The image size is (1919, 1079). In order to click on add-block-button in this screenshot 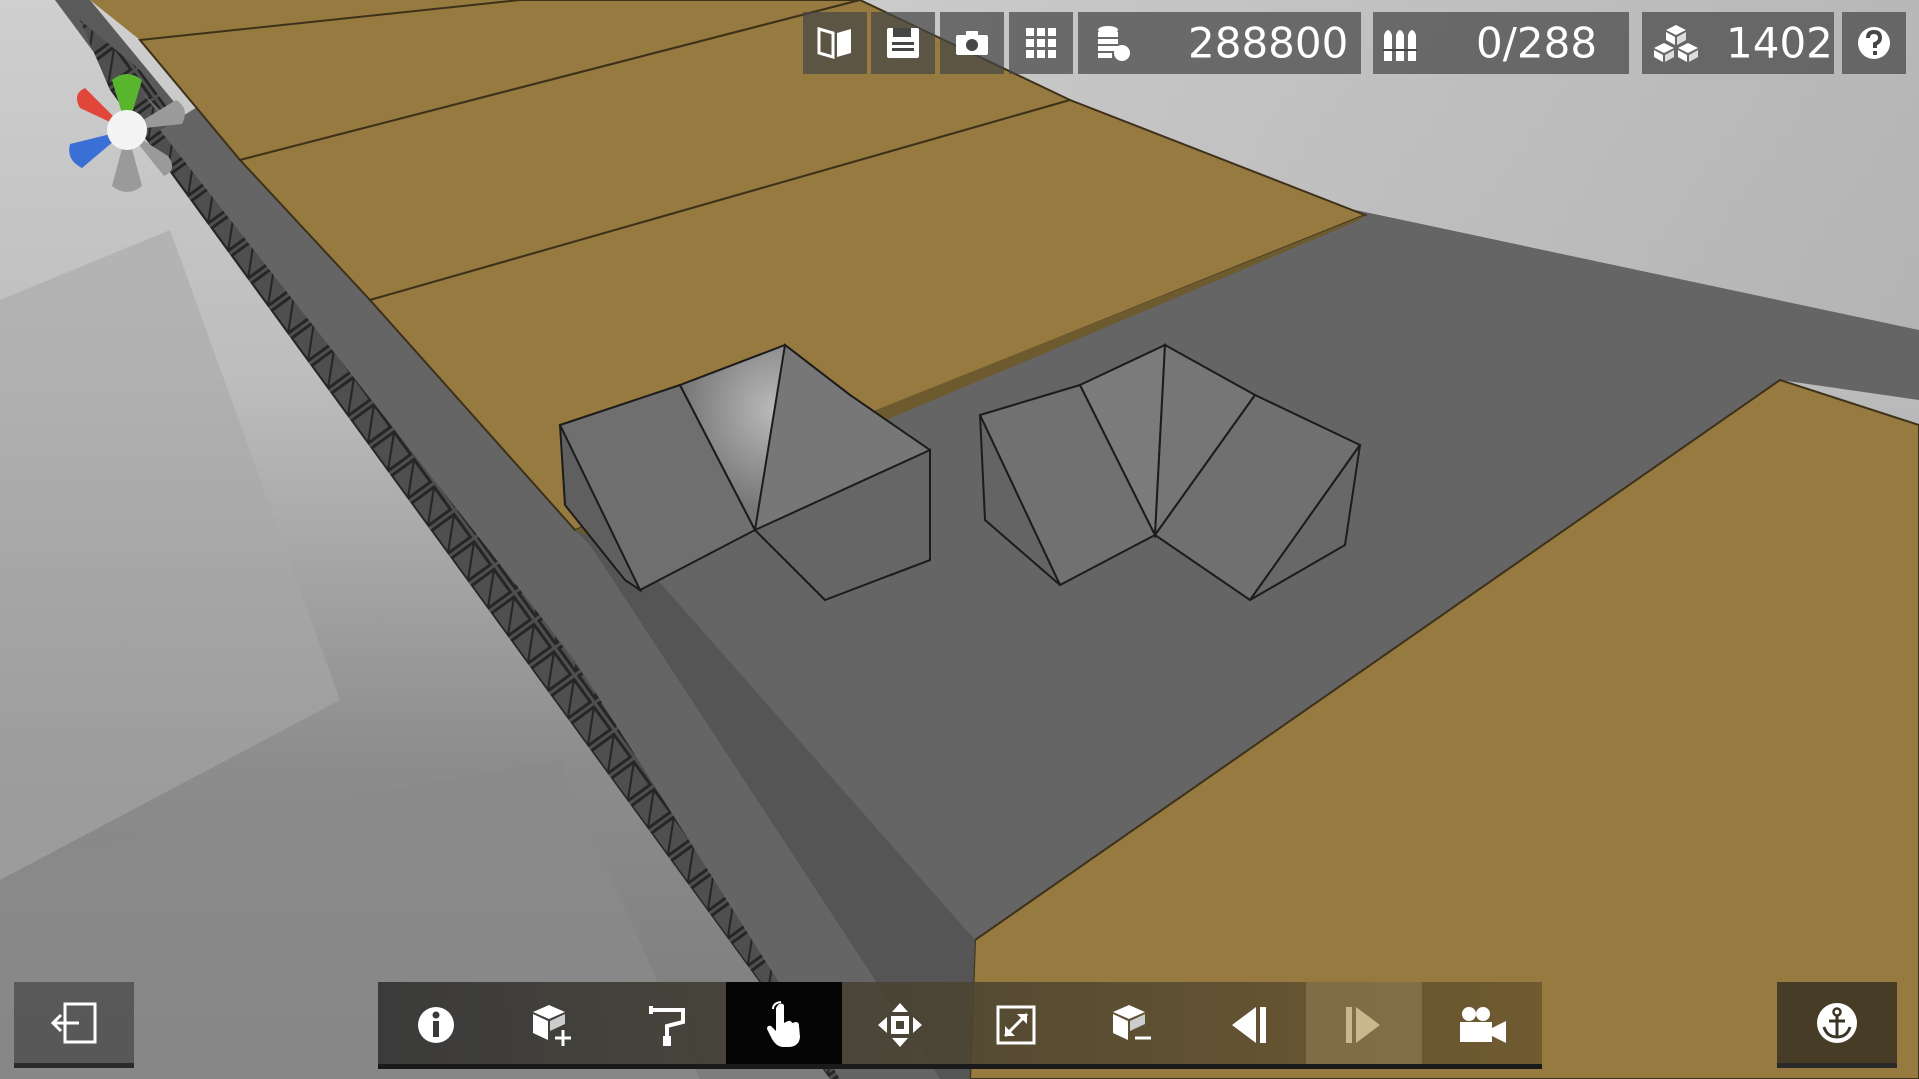, I will do `click(552, 1025)`.